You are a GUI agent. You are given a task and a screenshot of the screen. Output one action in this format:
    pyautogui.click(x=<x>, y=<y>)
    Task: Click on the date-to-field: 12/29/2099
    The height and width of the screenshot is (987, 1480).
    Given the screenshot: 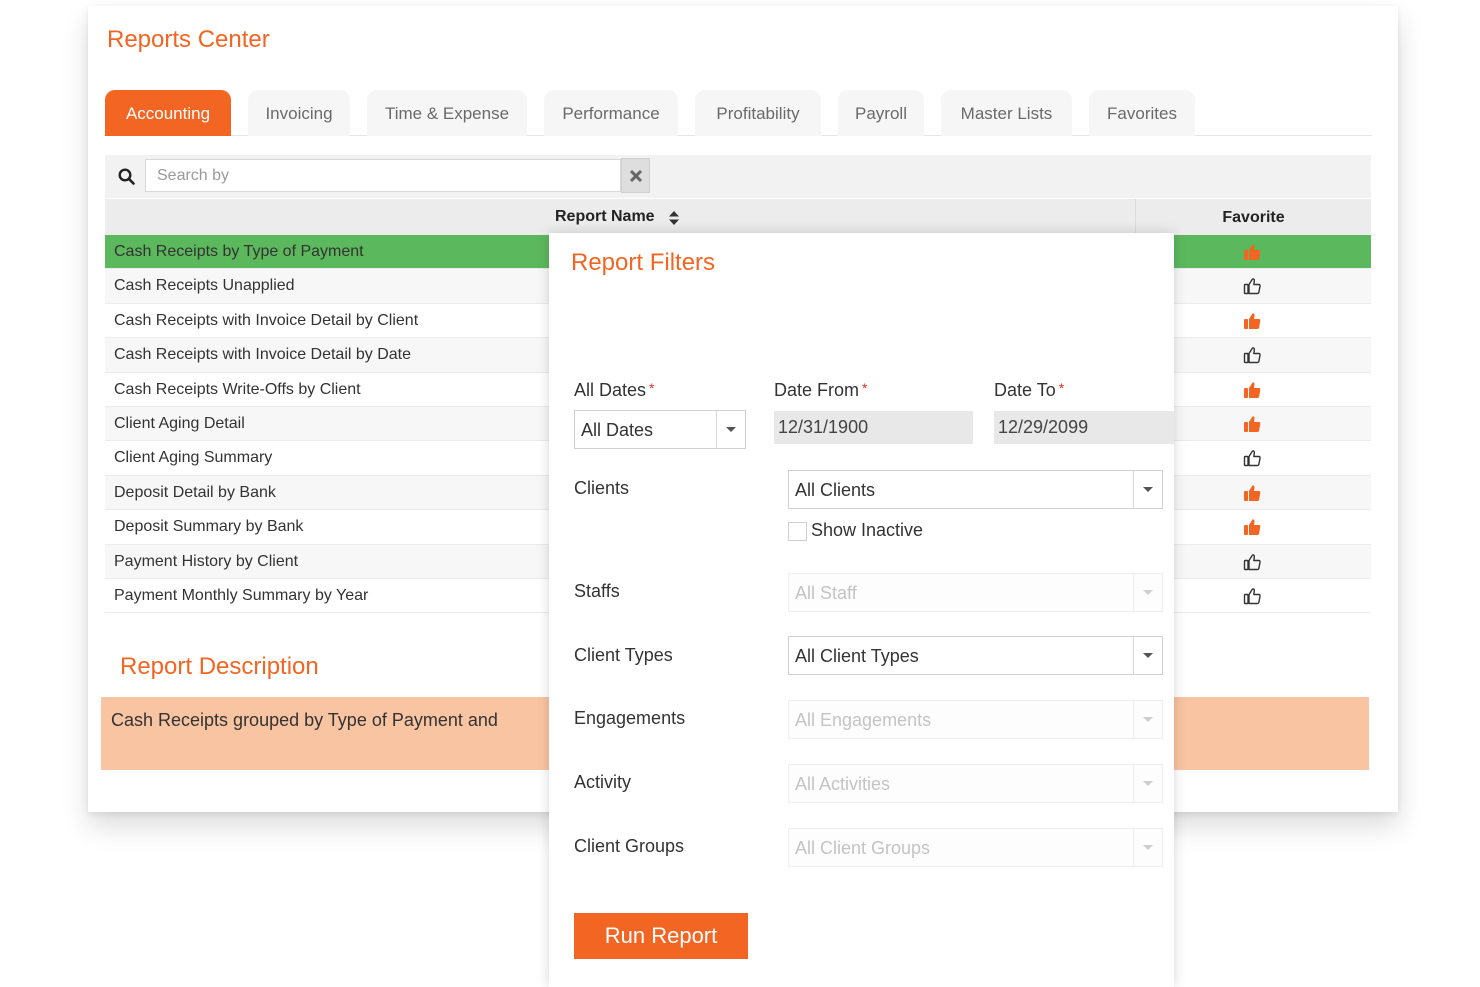 What is the action you would take?
    pyautogui.click(x=1084, y=427)
    